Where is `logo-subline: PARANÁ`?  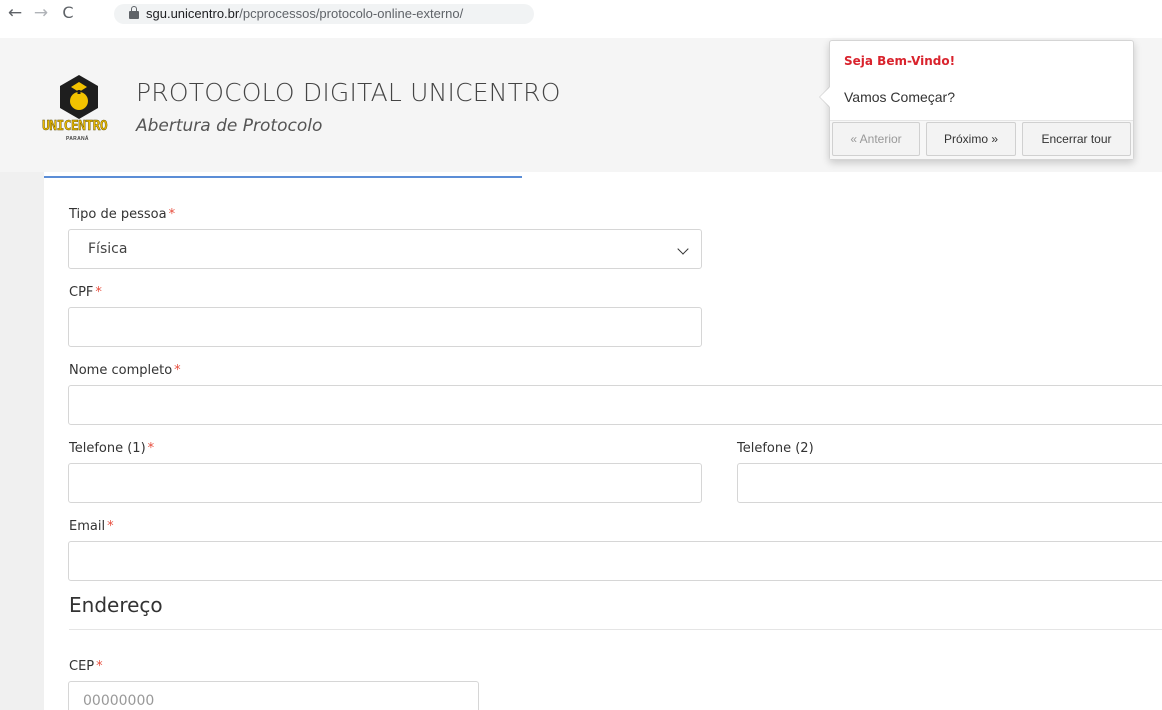 logo-subline: PARANÁ is located at coordinates (77, 139).